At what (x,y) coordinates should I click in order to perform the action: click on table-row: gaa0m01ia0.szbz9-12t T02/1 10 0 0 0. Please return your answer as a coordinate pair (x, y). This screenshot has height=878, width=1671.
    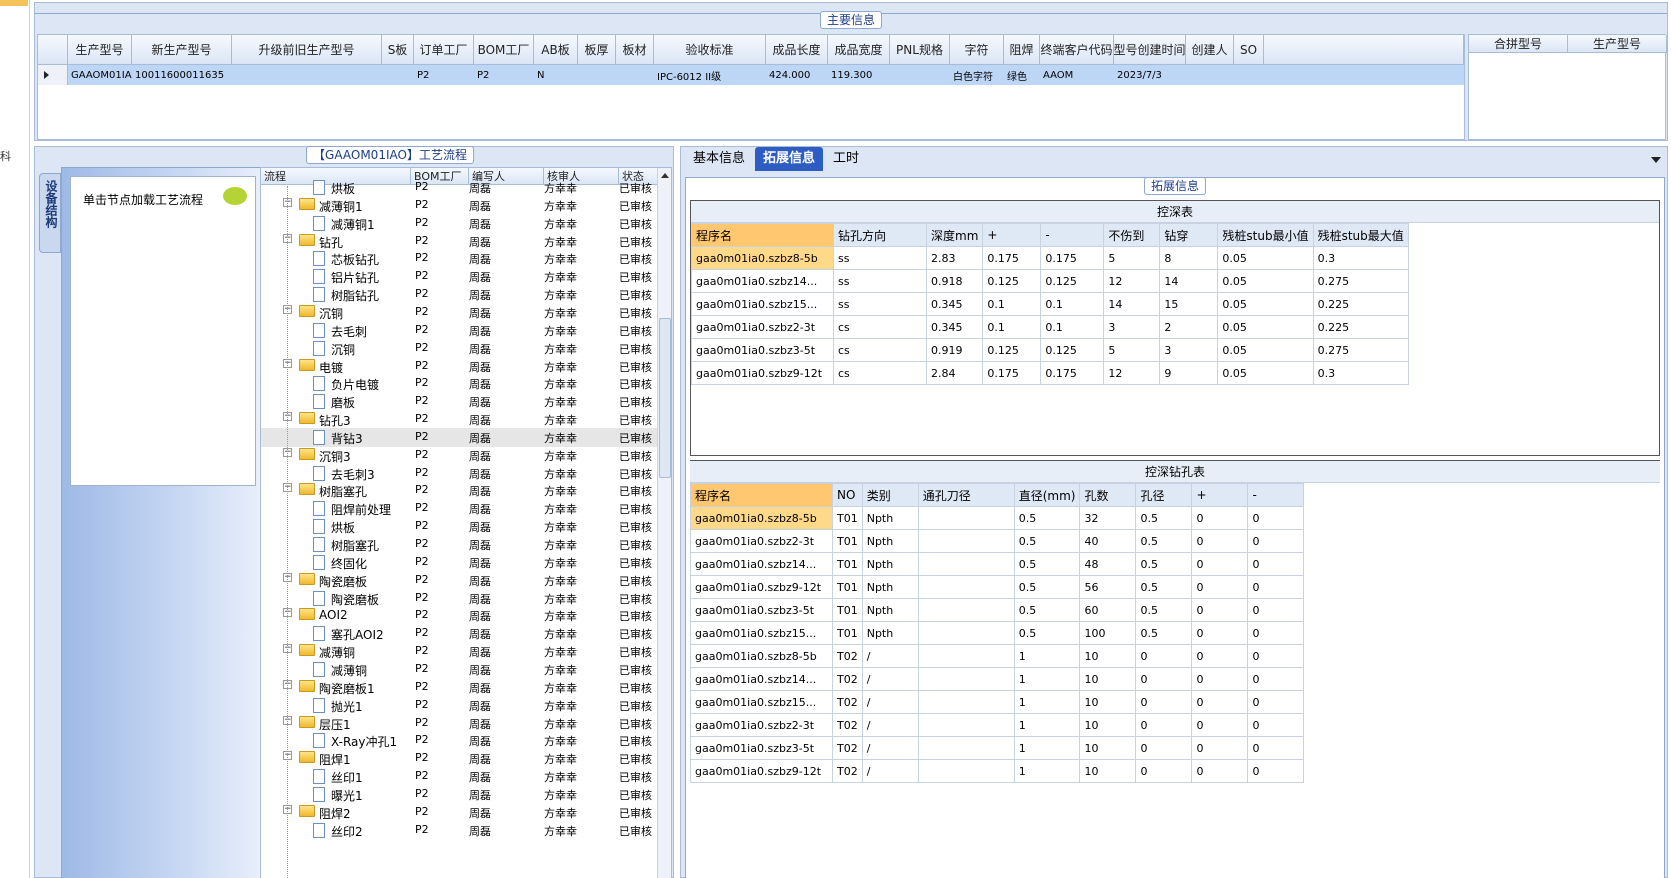
    Looking at the image, I should click on (997, 771).